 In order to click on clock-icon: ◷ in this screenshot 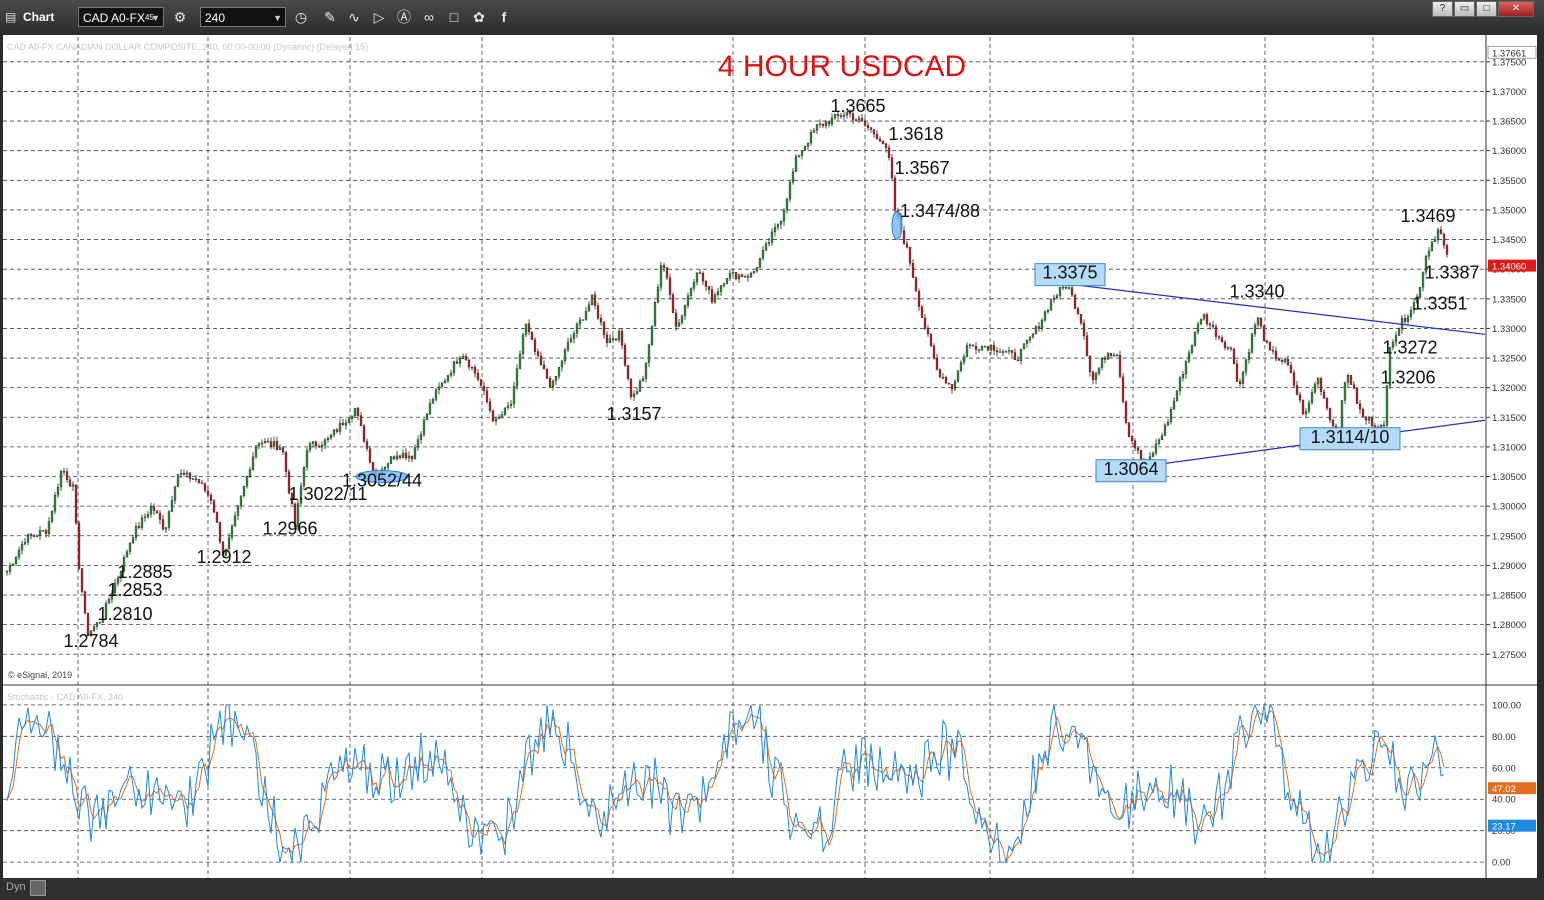, I will do `click(301, 17)`.